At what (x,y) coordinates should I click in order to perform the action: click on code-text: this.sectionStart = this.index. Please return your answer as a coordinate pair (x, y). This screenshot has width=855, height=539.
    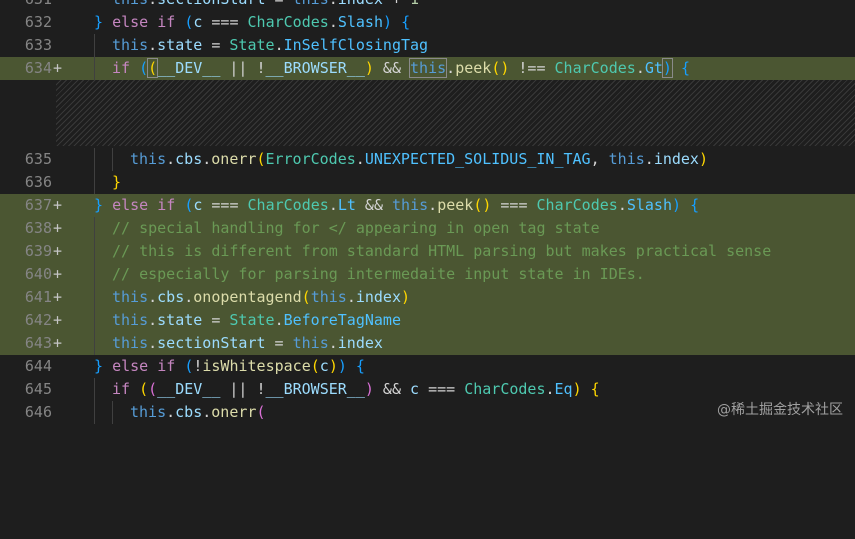
    Looking at the image, I should click on (247, 343).